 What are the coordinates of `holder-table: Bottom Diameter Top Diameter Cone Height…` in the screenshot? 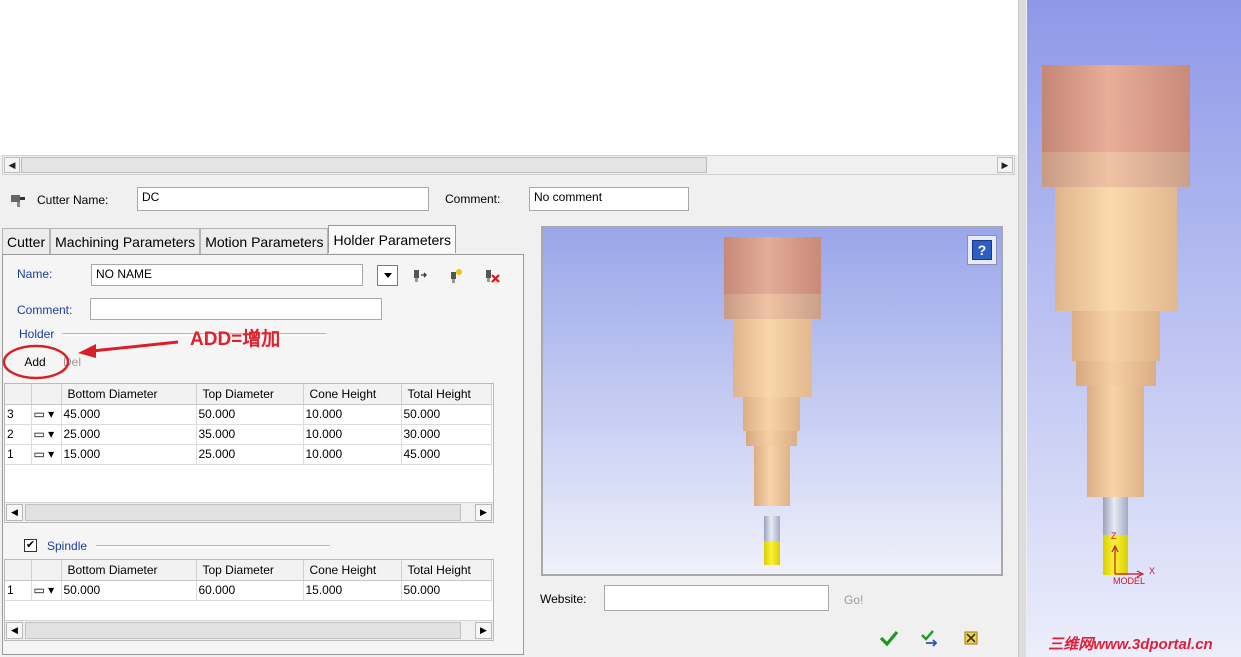 It's located at (249, 453).